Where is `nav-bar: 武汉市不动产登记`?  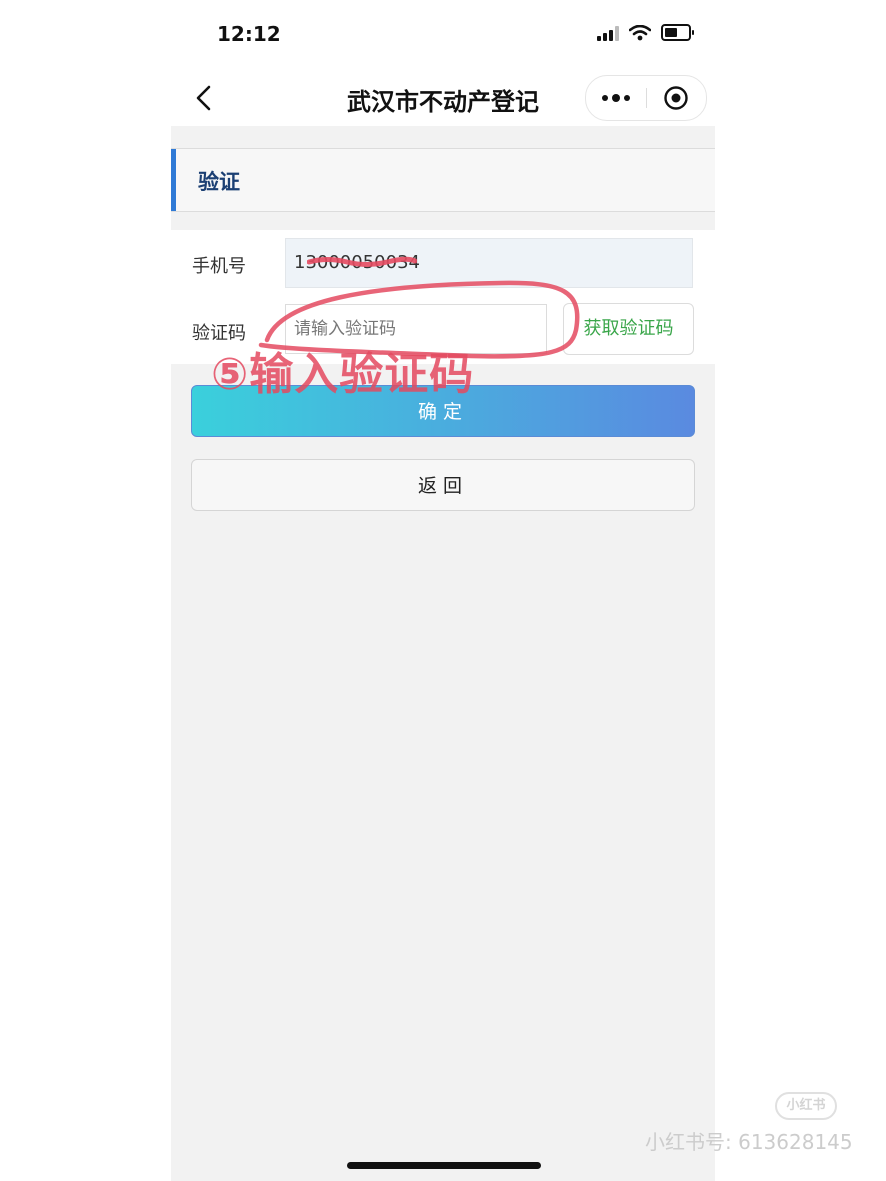 nav-bar: 武汉市不动产登记 is located at coordinates (443, 98).